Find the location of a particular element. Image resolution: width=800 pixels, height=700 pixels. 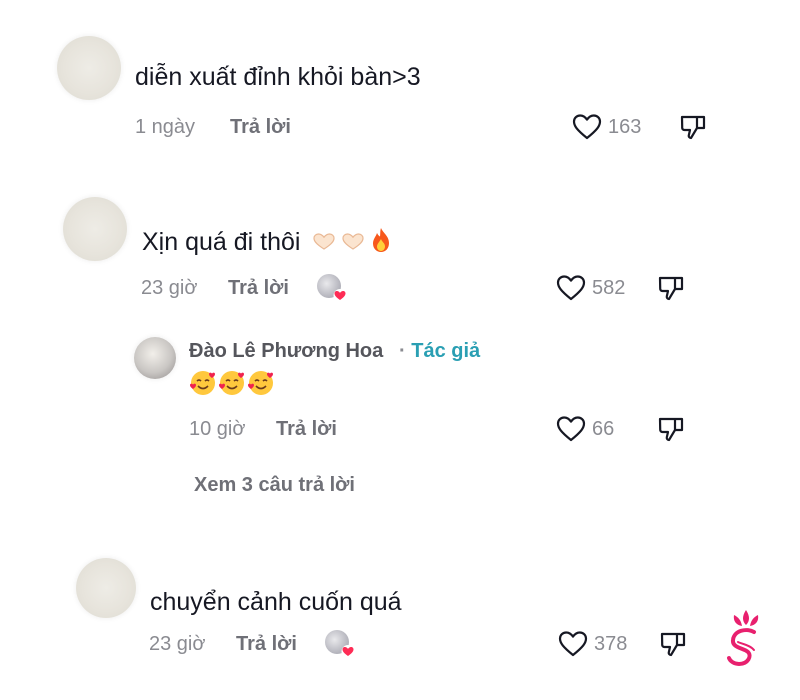

reply-author-avatar is located at coordinates (155, 358).